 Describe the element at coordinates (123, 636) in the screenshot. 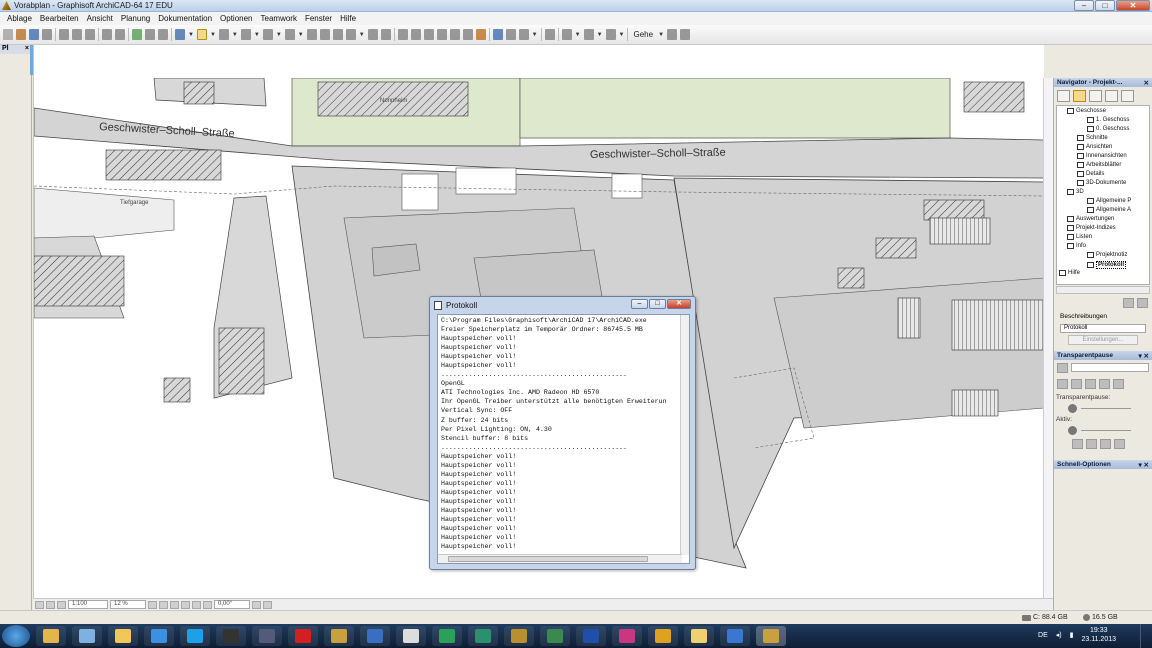

I see `taskbar-app-folder` at that location.